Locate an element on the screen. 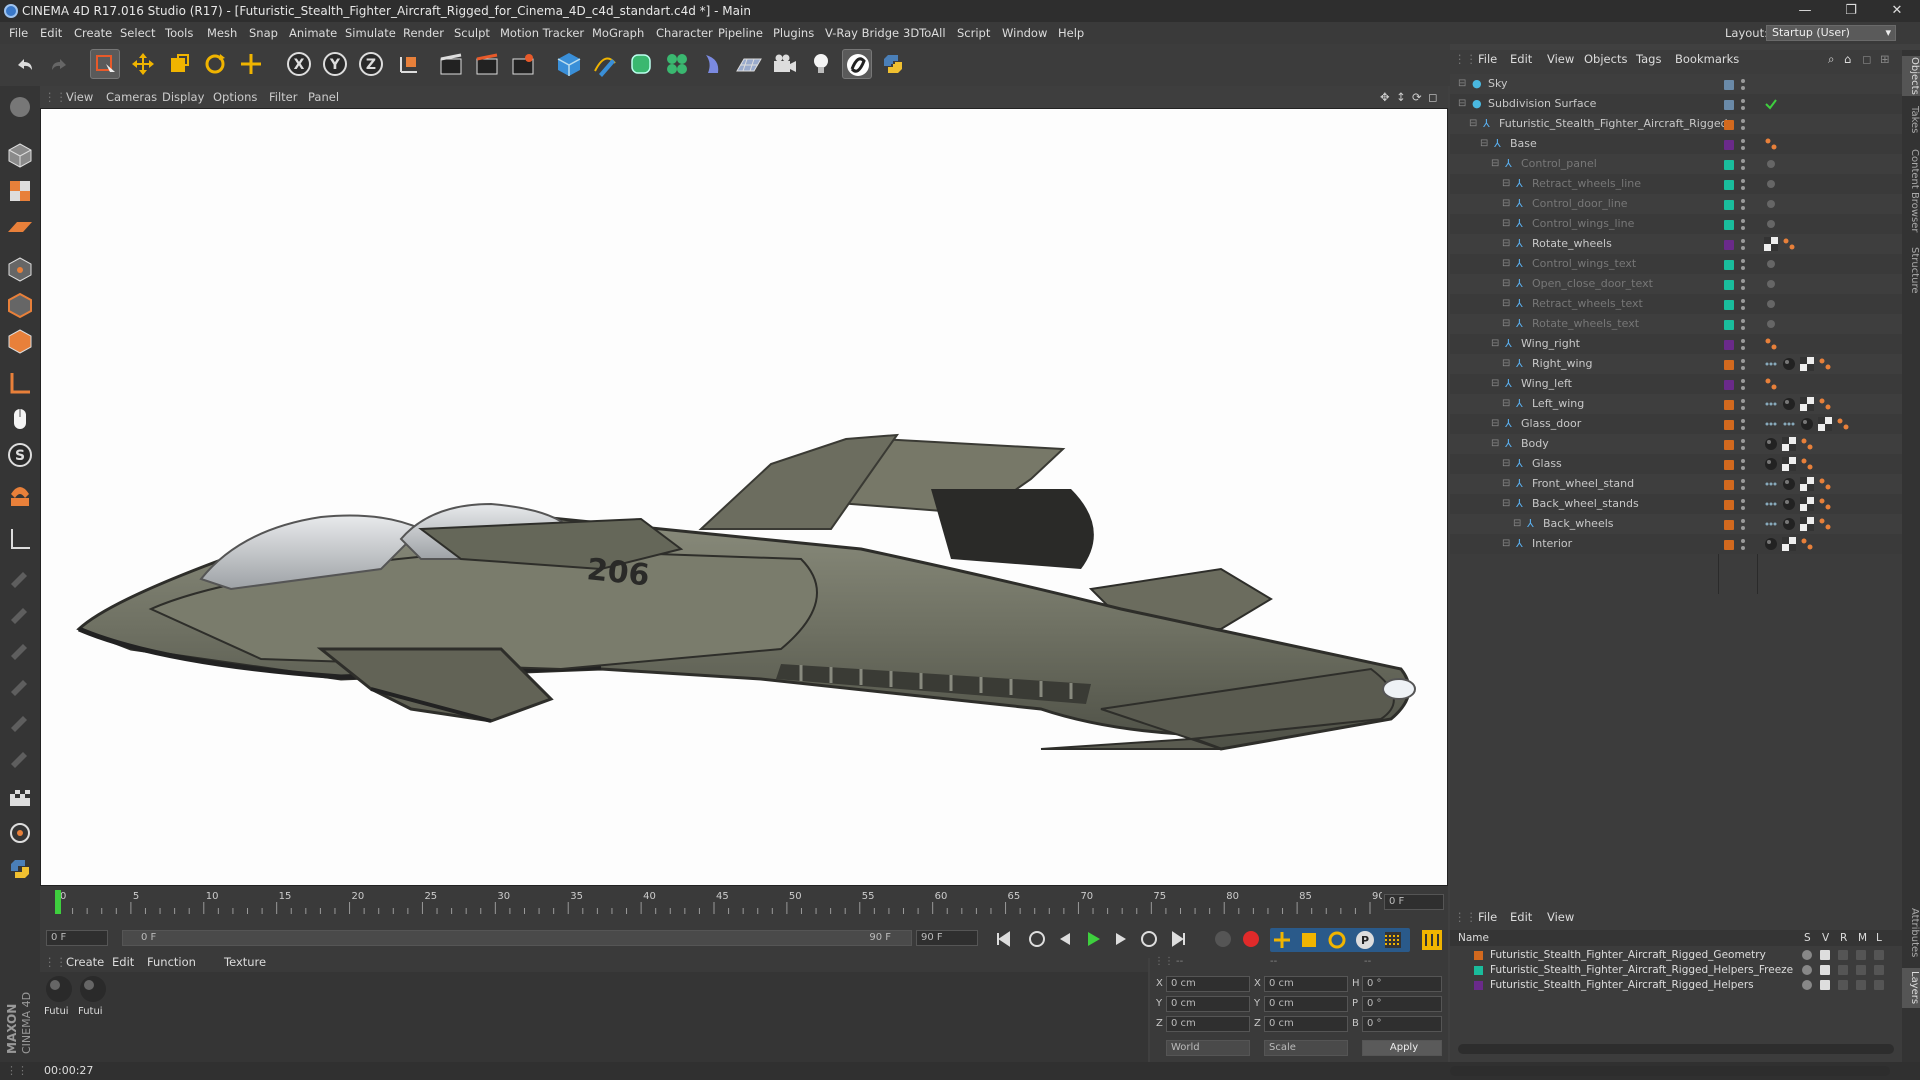 The width and height of the screenshot is (1920, 1080). sculpt-tool-6-button is located at coordinates (20, 755).